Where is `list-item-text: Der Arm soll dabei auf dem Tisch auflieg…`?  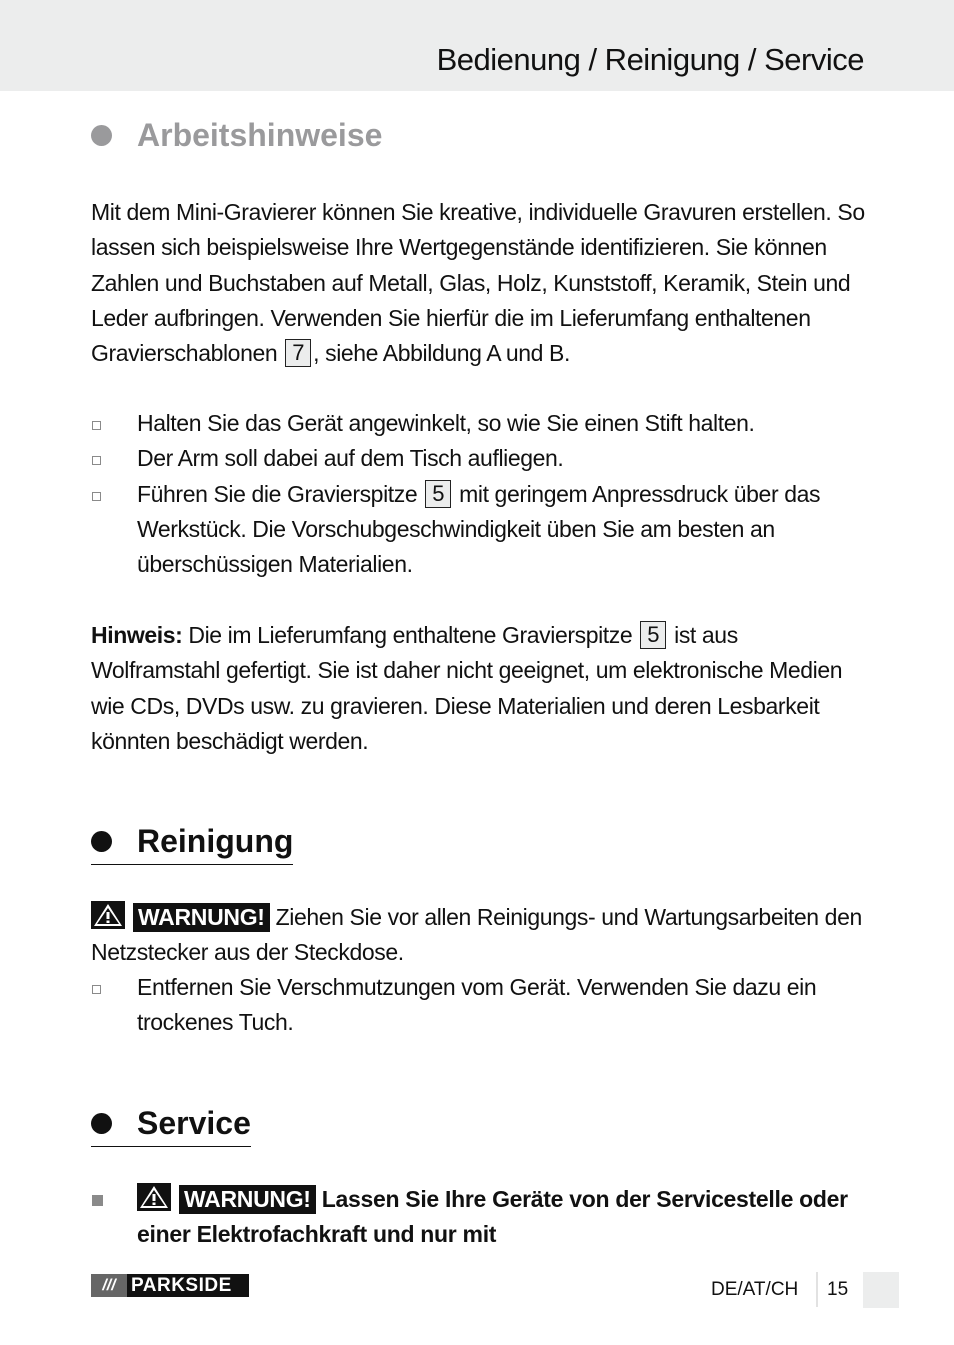 list-item-text: Der Arm soll dabei auf dem Tisch auflieg… is located at coordinates (350, 458).